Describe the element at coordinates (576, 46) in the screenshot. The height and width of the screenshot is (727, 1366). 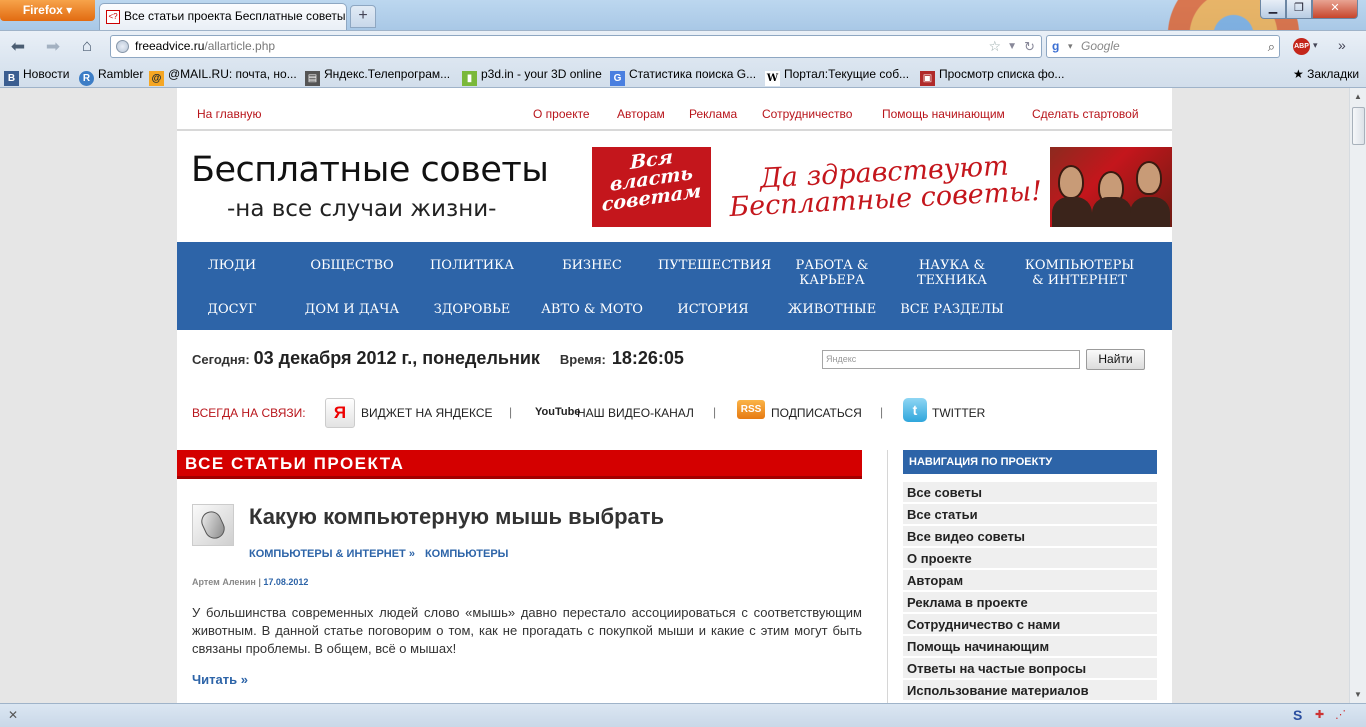
I see `url-bar: freeadvice.ru/allarticle.php ☆ ▼ ↻` at that location.